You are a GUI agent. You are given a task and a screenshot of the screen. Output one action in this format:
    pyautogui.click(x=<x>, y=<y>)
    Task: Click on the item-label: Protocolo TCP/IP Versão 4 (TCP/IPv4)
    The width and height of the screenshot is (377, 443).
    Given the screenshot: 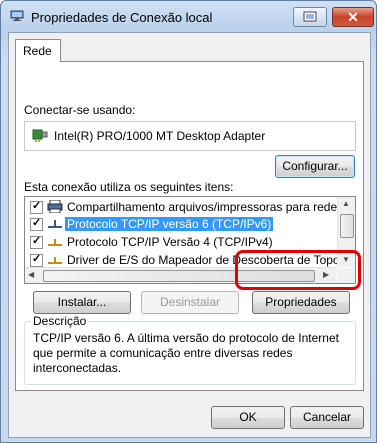 What is the action you would take?
    pyautogui.click(x=170, y=242)
    